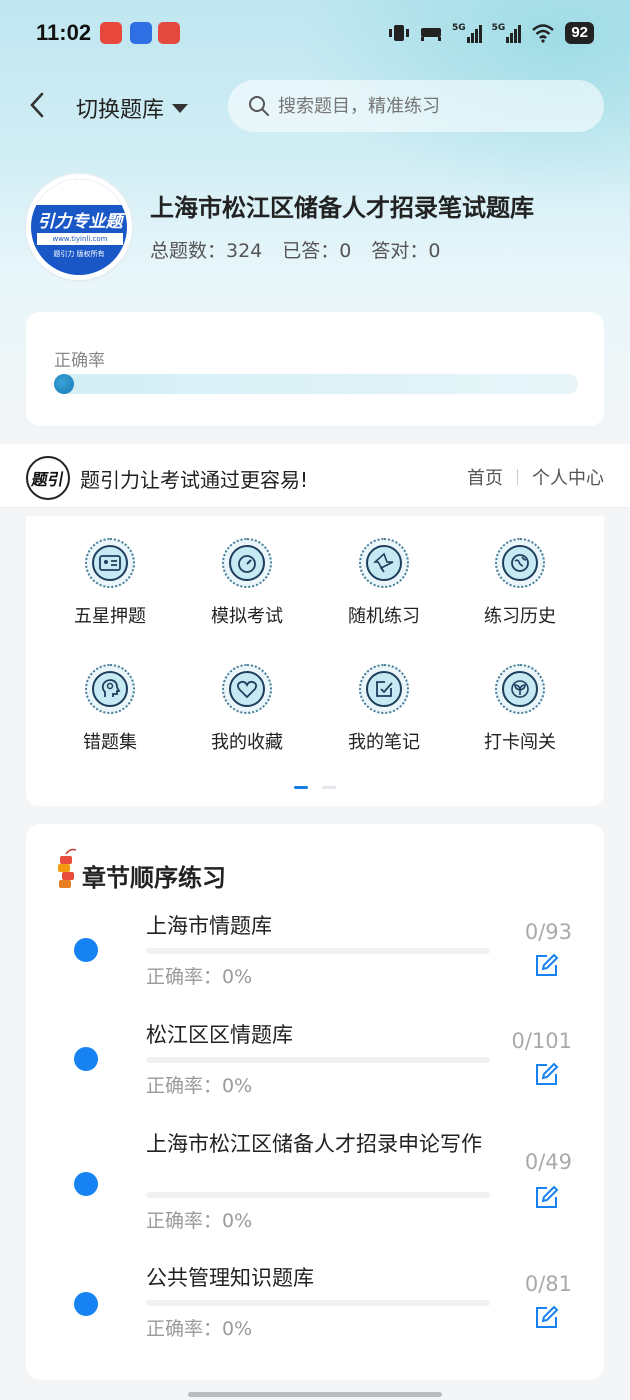  What do you see at coordinates (459, 28) in the screenshot?
I see `network-label-1: 5G` at bounding box center [459, 28].